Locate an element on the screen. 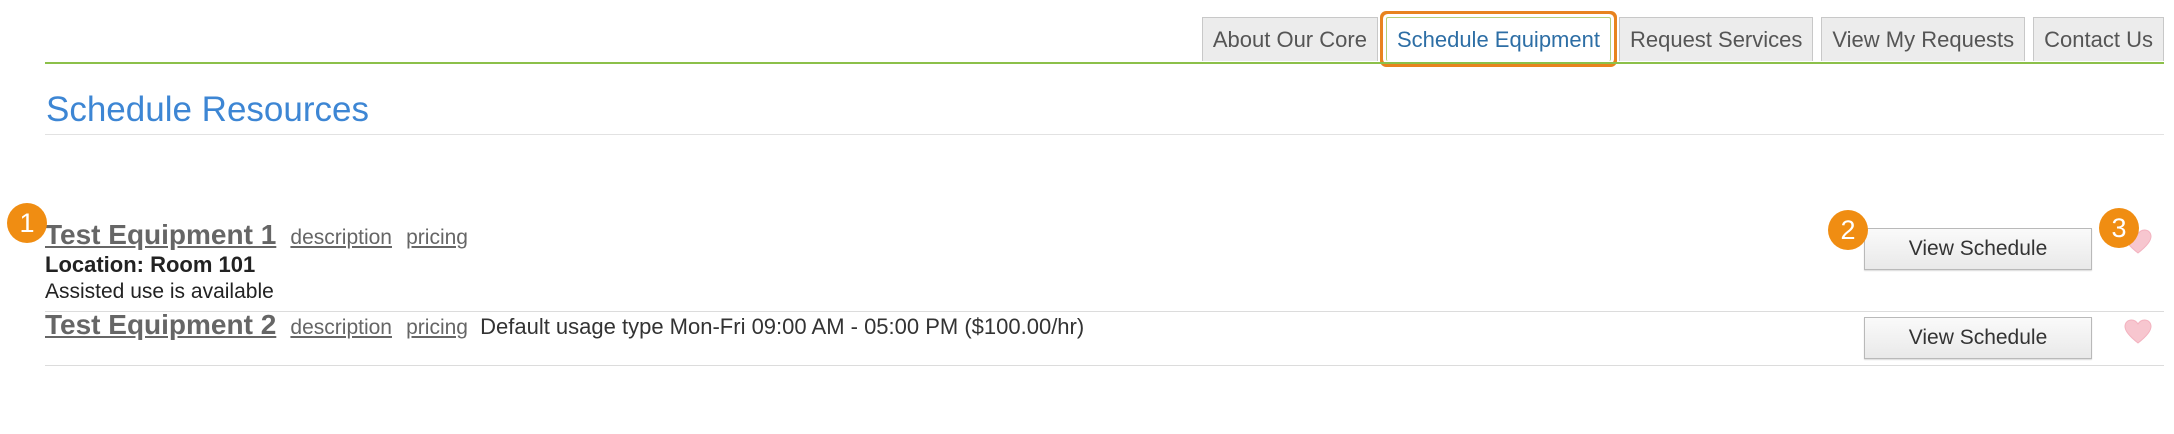 The height and width of the screenshot is (434, 2174). resource-name-link: Test Equipment 2 is located at coordinates (160, 324).